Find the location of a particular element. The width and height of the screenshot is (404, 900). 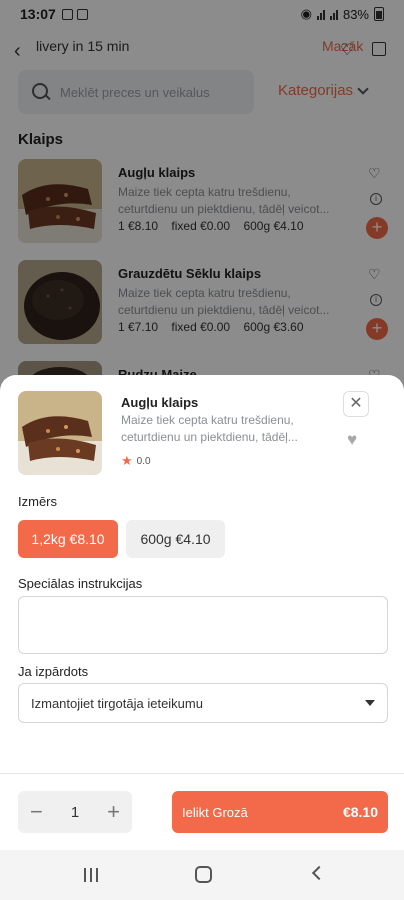

cart-price: €8.10 is located at coordinates (360, 812).